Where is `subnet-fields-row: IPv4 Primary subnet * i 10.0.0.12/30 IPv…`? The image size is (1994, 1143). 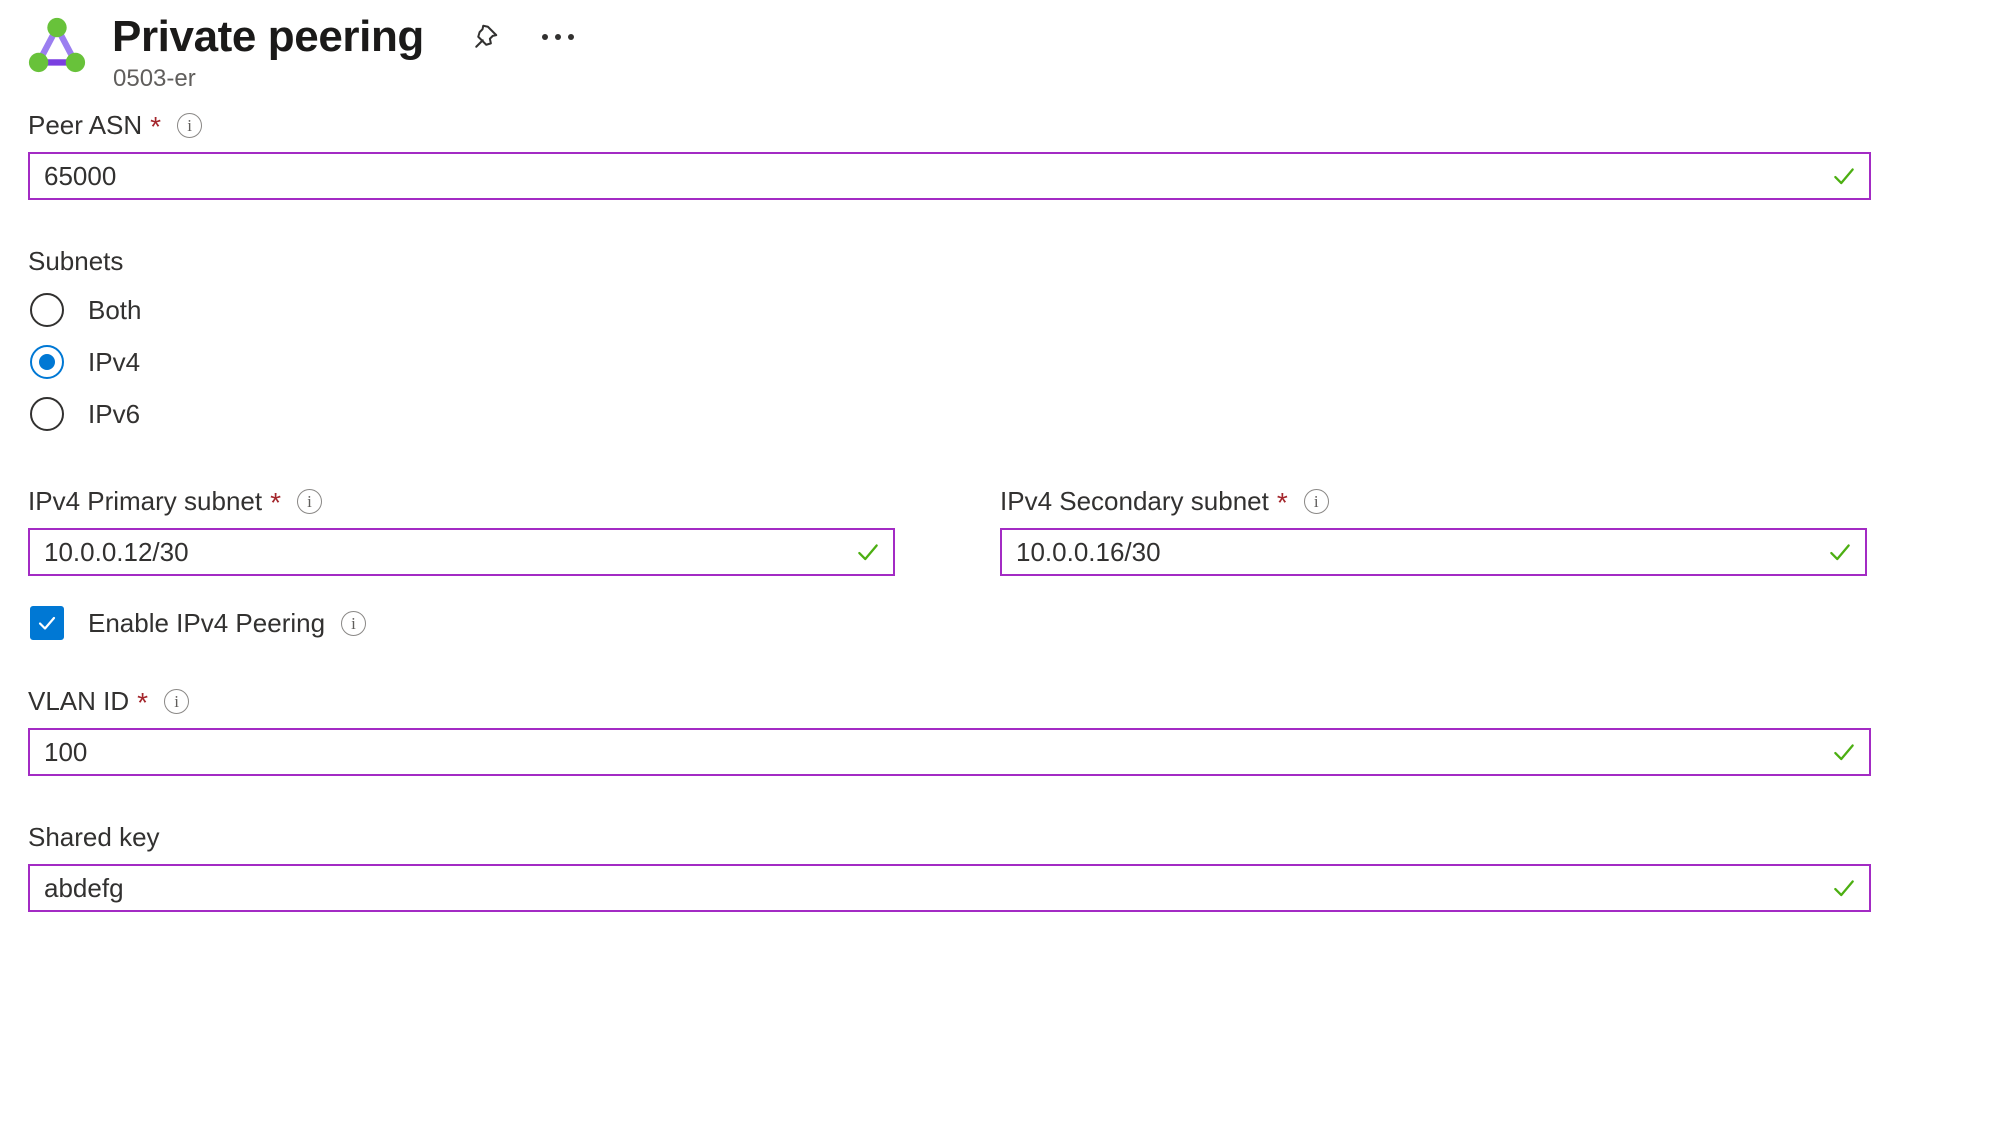
subnet-fields-row: IPv4 Primary subnet * i 10.0.0.12/30 IPv… is located at coordinates (1011, 530).